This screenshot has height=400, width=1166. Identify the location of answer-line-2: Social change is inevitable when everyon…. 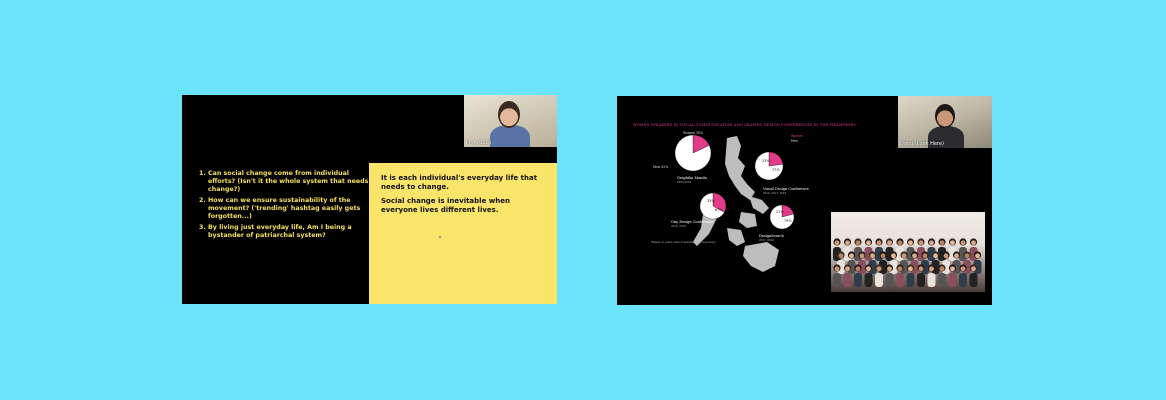
(445, 205).